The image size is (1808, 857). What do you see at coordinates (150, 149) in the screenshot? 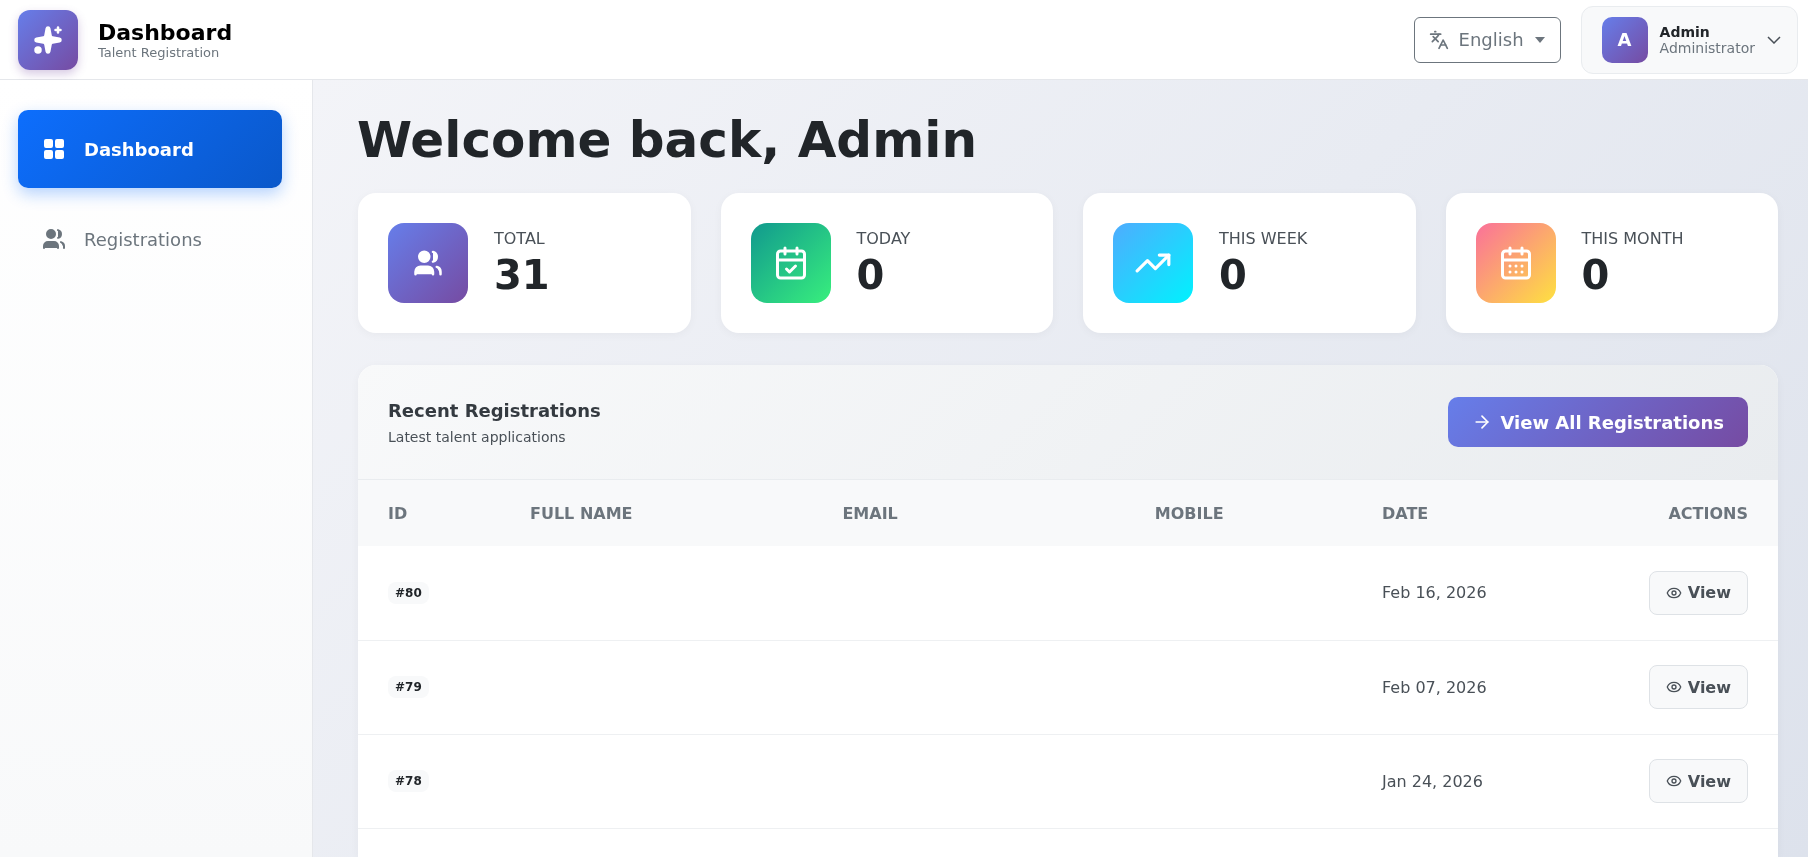
I see `sidebar-item: Dashboard` at bounding box center [150, 149].